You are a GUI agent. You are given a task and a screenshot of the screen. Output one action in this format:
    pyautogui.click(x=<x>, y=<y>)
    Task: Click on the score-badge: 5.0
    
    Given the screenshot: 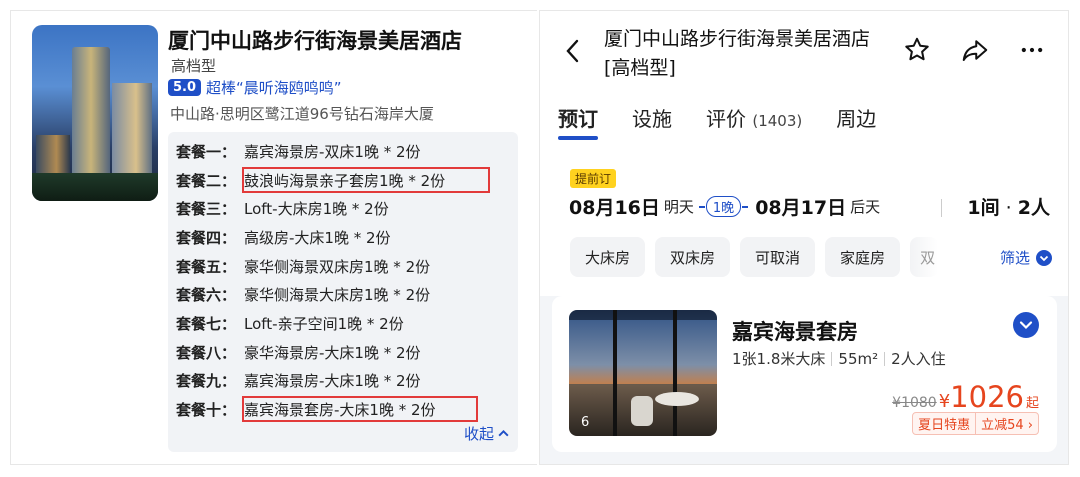 What is the action you would take?
    pyautogui.click(x=185, y=87)
    